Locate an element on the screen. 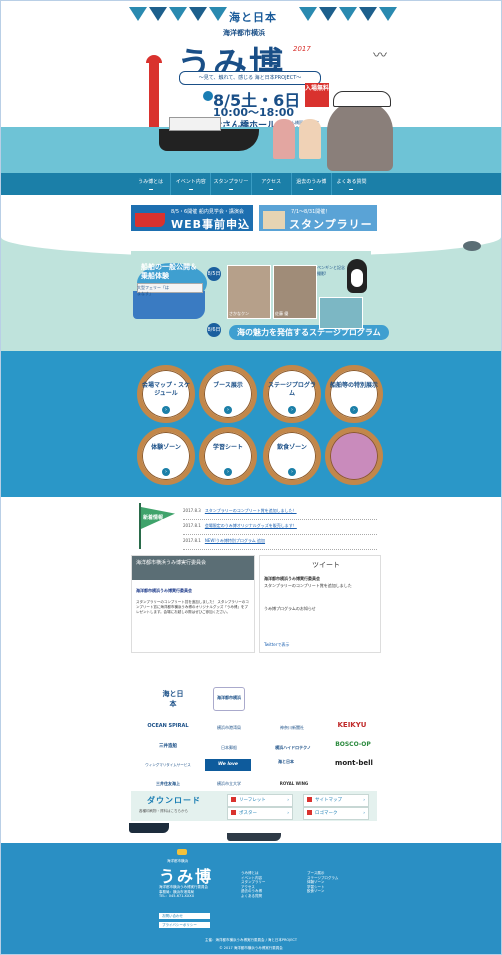 Image resolution: width=502 pixels, height=955 pixels. nav-item-access: アクセス is located at coordinates (272, 184).